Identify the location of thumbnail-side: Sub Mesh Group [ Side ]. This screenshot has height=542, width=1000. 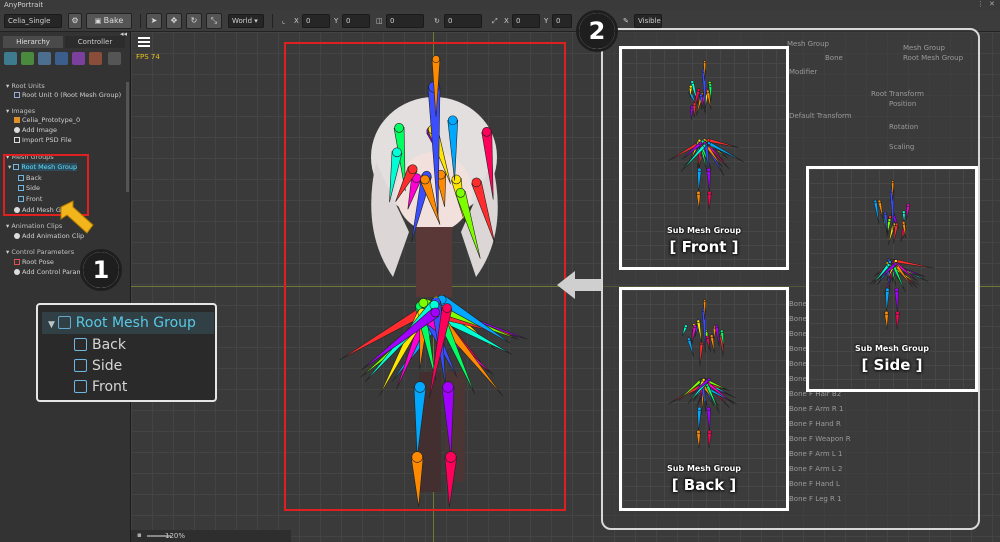
(892, 279).